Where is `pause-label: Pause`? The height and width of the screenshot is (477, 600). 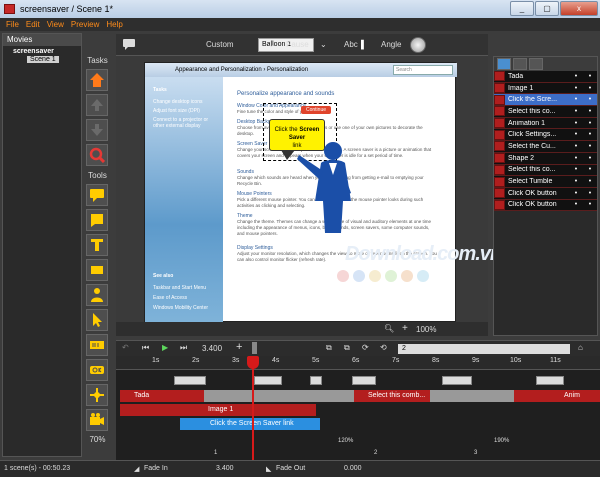
pause-label: Pause is located at coordinates (297, 44).